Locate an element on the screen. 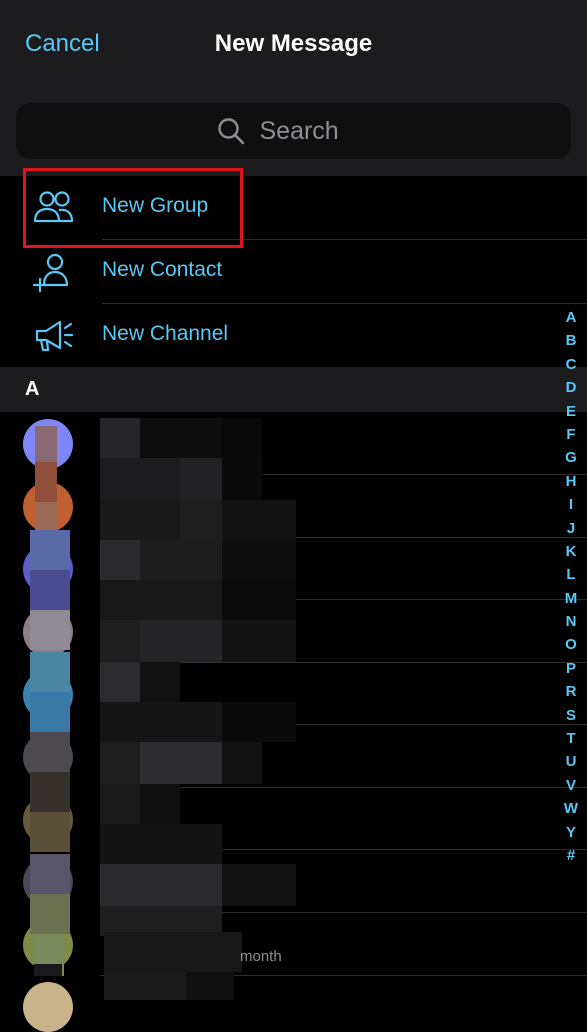 The height and width of the screenshot is (1032, 587). index-letter: B is located at coordinates (571, 340).